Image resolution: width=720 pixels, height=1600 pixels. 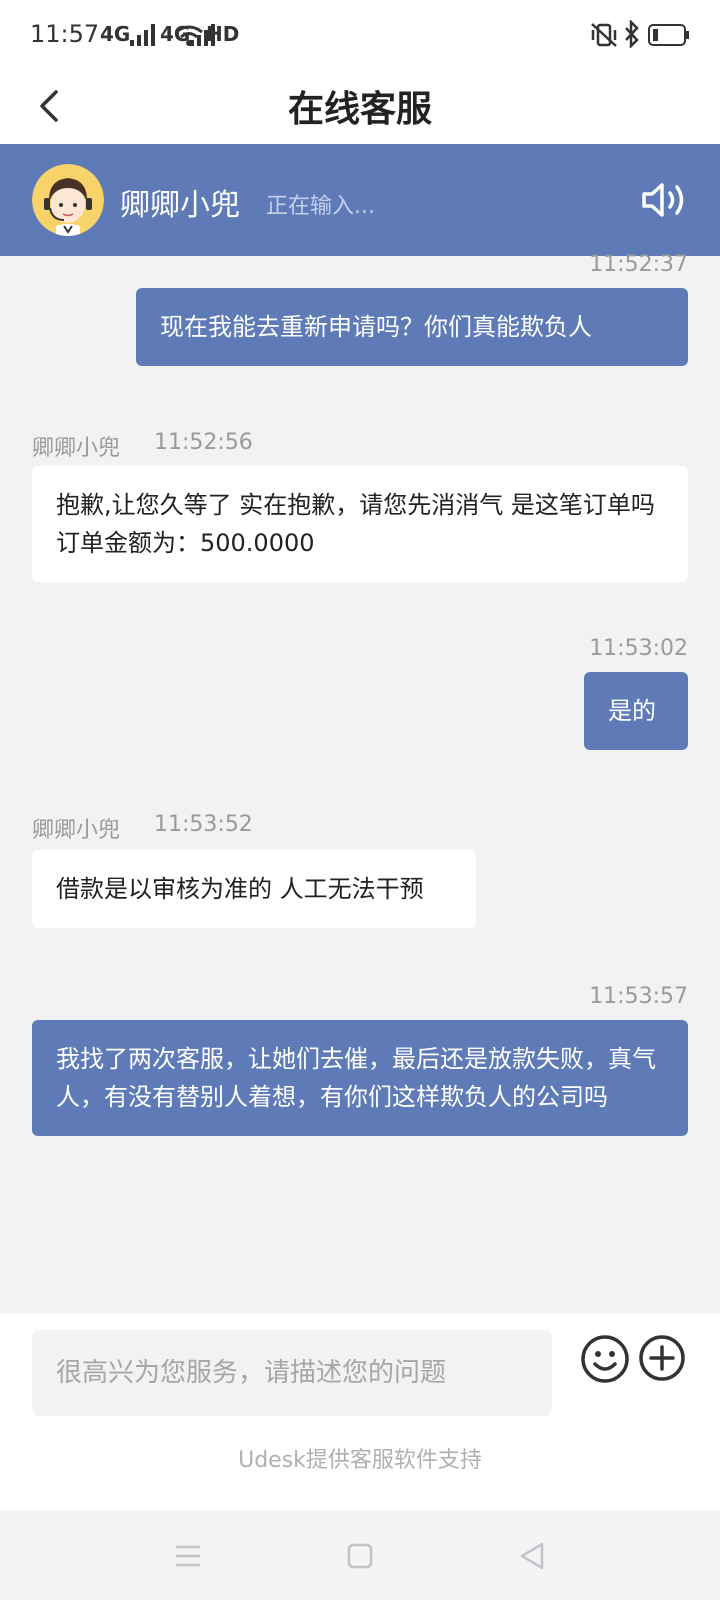 What do you see at coordinates (180, 205) in the screenshot?
I see `agent-name: 卿卿小兜` at bounding box center [180, 205].